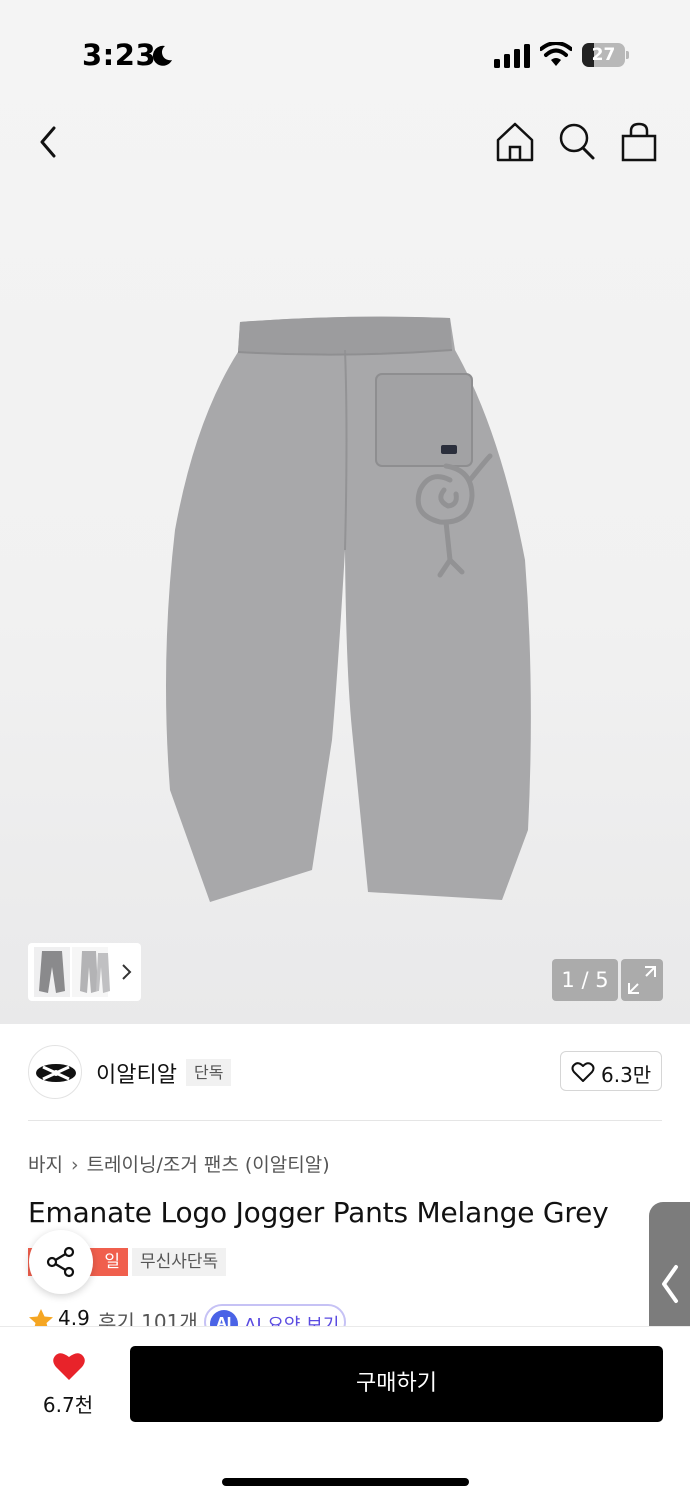 The height and width of the screenshot is (1500, 690). What do you see at coordinates (626, 1075) in the screenshot?
I see `brand-like-count: 6.3만` at bounding box center [626, 1075].